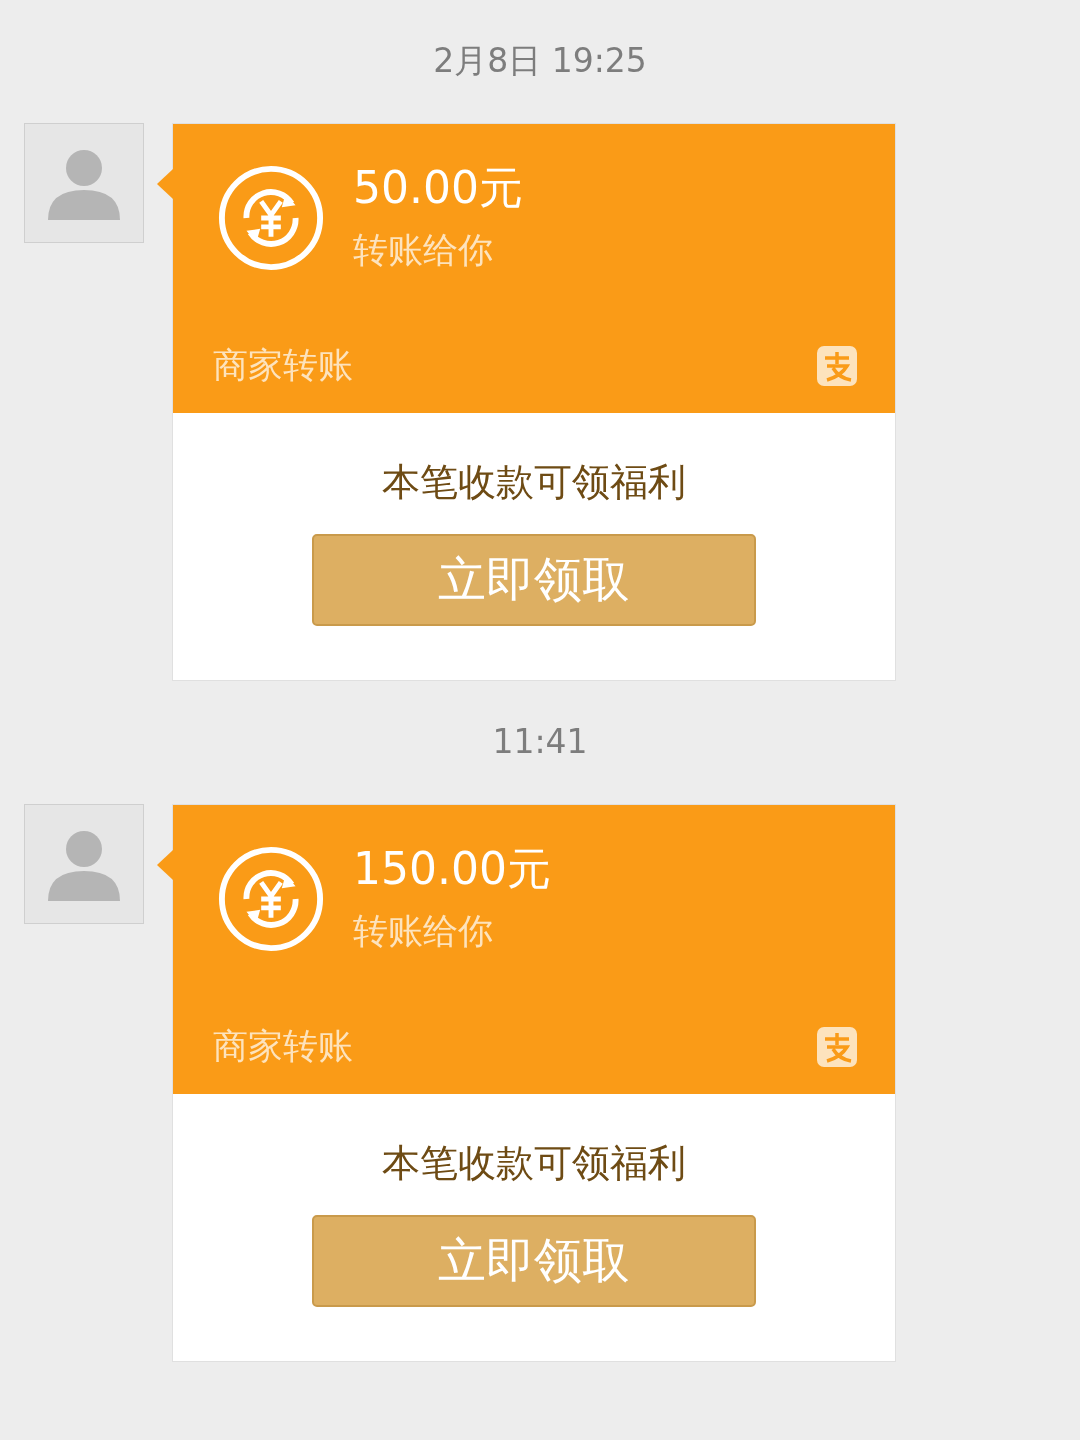 Image resolution: width=1080 pixels, height=1440 pixels. What do you see at coordinates (438, 188) in the screenshot?
I see `transfer-amount: 50.00元` at bounding box center [438, 188].